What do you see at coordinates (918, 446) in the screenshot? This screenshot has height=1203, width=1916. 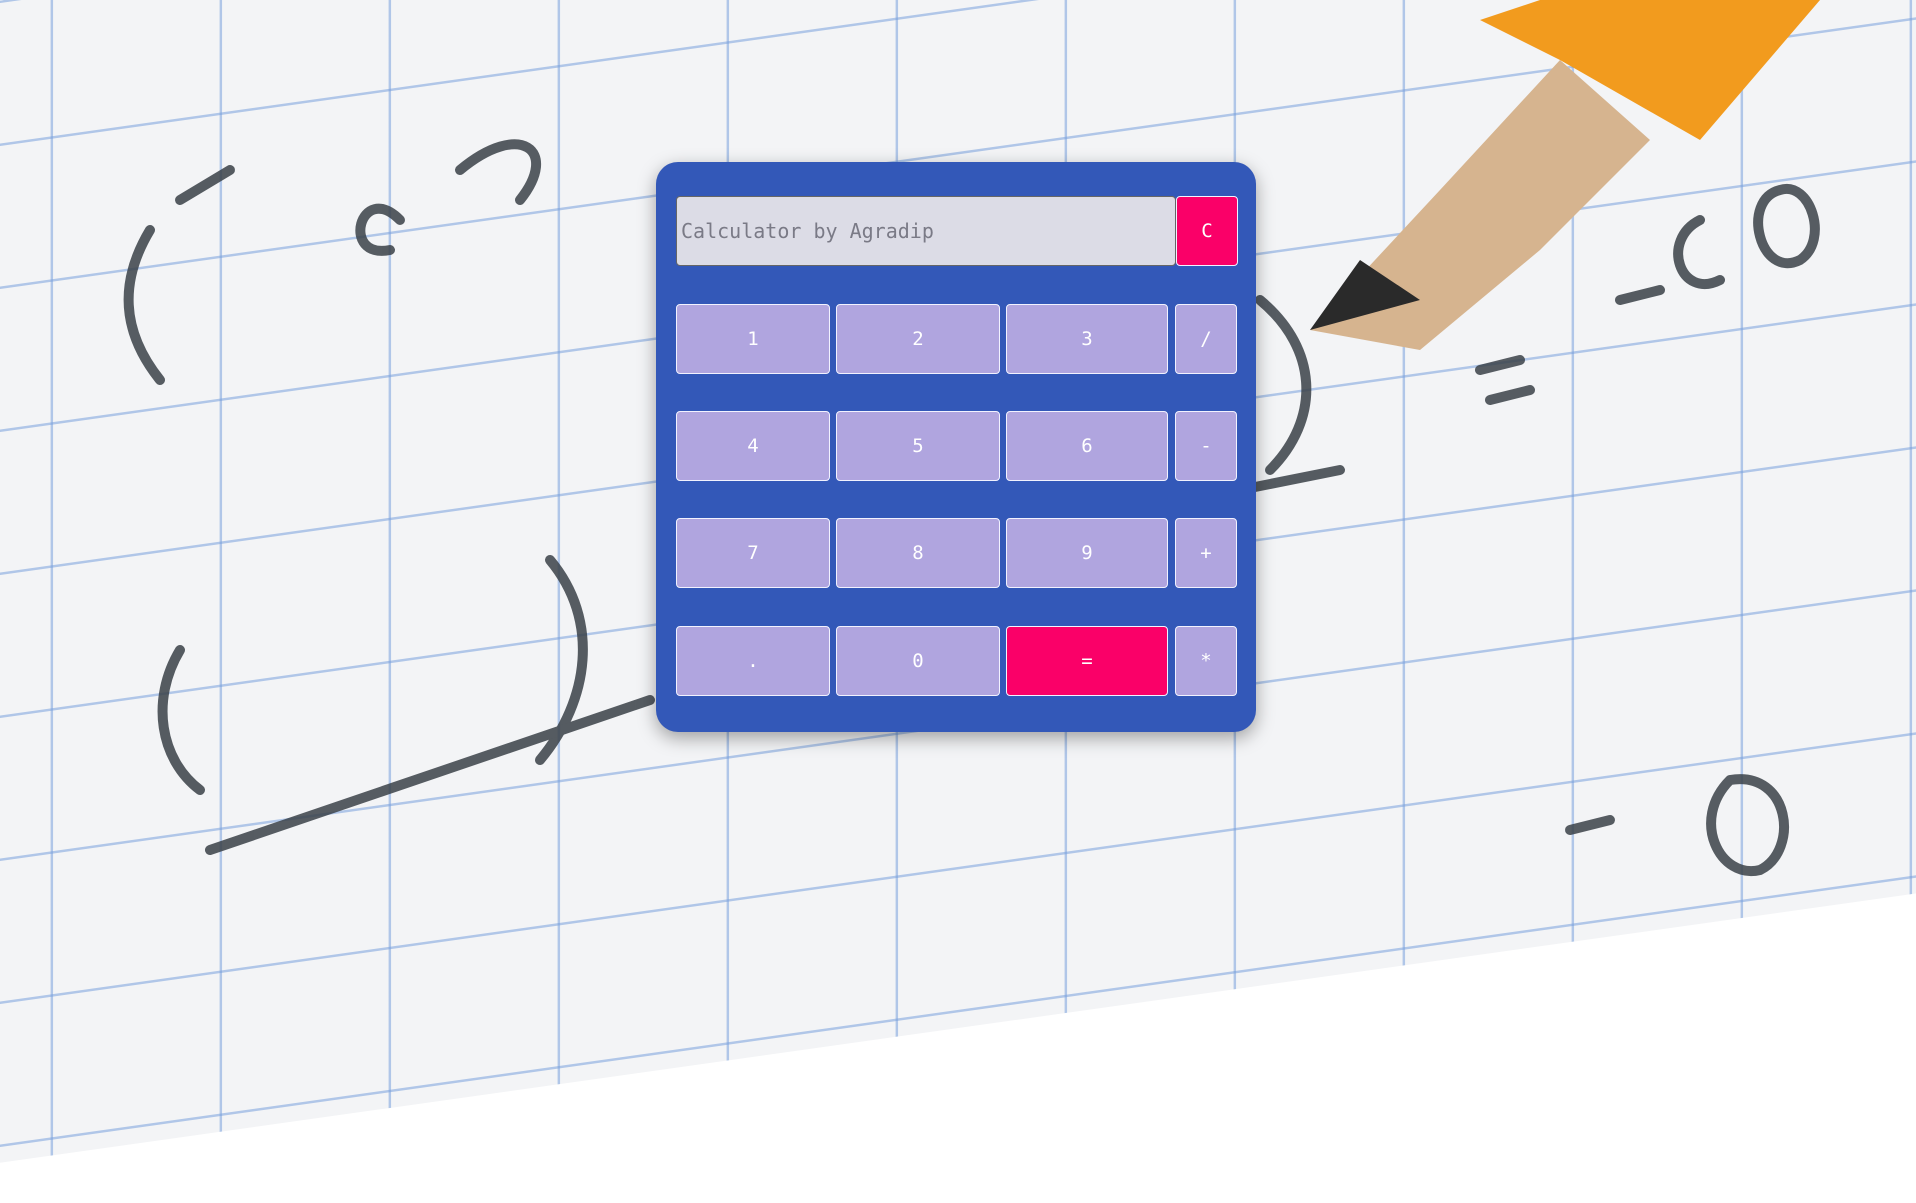 I see `key-5-button: 5` at bounding box center [918, 446].